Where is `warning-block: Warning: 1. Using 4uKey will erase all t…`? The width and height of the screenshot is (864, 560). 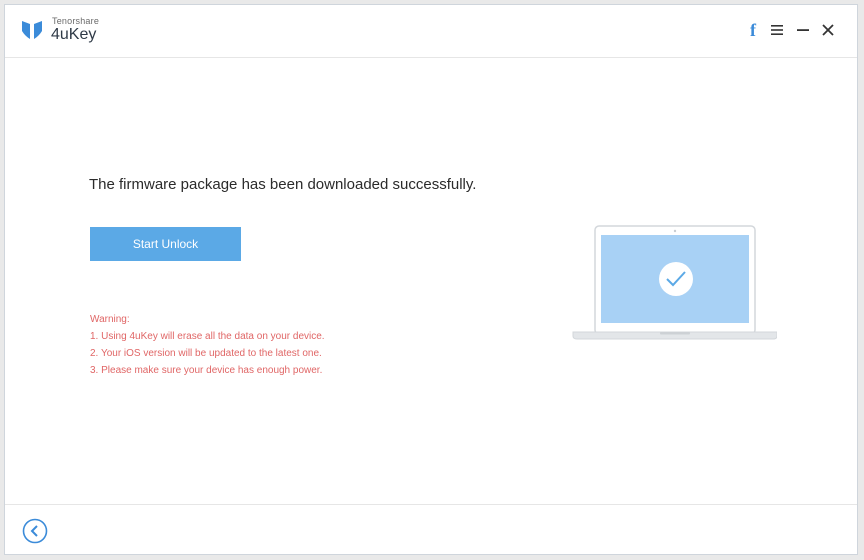 warning-block: Warning: 1. Using 4uKey will erase all t… is located at coordinates (207, 345).